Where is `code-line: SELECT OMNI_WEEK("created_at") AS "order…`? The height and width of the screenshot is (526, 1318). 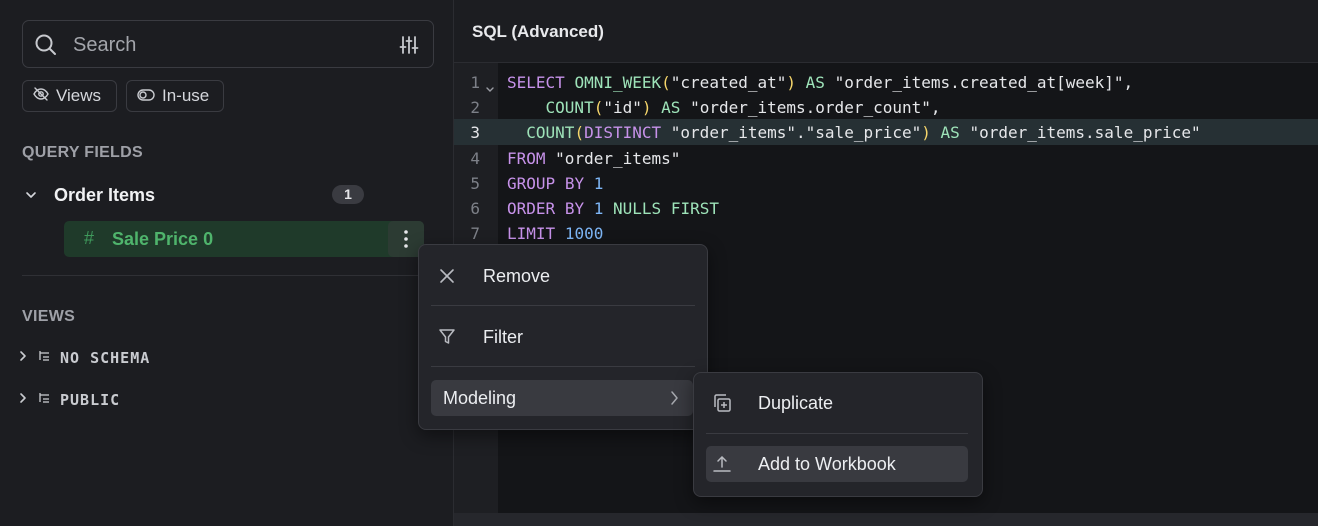 code-line: SELECT OMNI_WEEK("created_at") AS "order… is located at coordinates (820, 82).